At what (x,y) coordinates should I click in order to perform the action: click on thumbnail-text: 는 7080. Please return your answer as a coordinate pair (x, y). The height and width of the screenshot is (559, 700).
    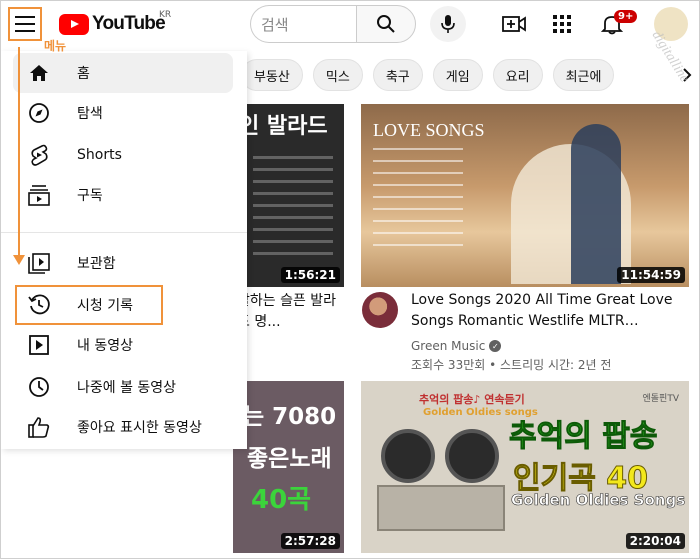
    Looking at the image, I should click on (290, 417).